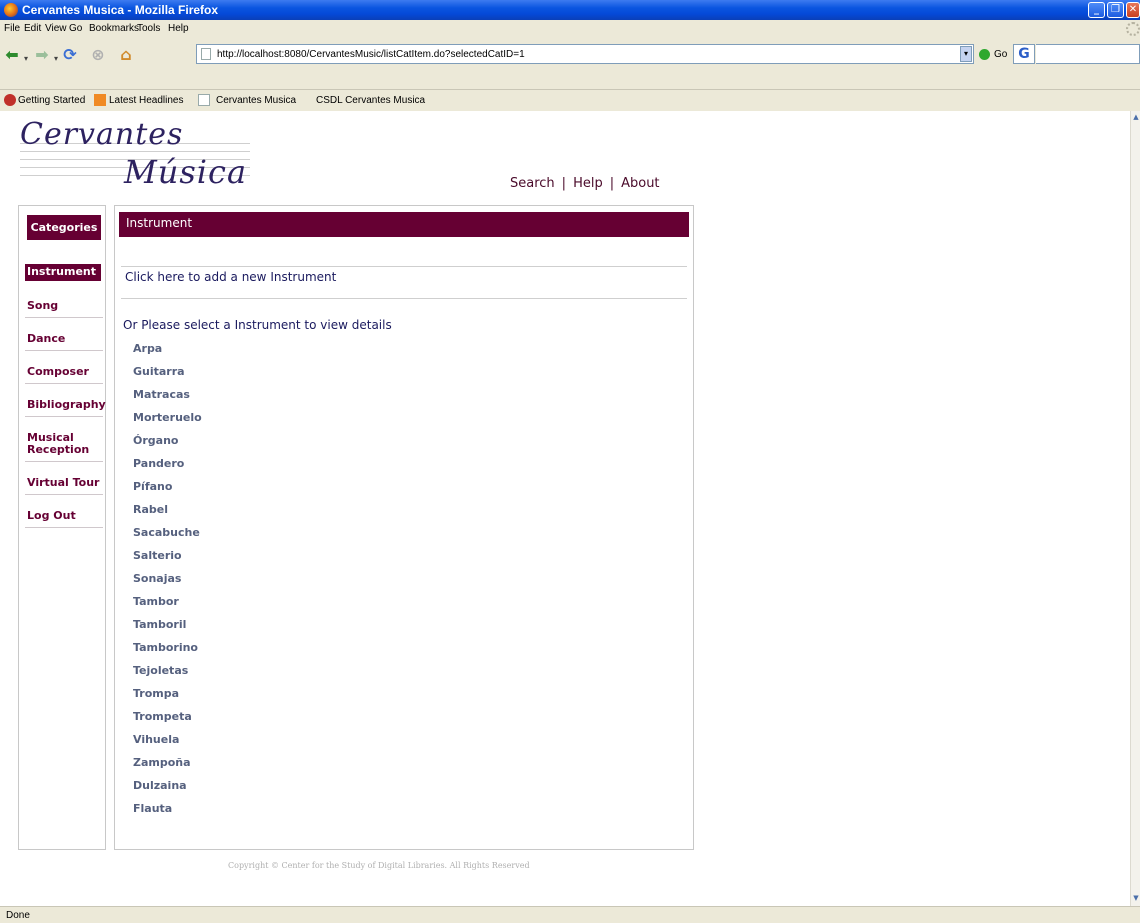  I want to click on instrument-link: Trompeta, so click(167, 721).